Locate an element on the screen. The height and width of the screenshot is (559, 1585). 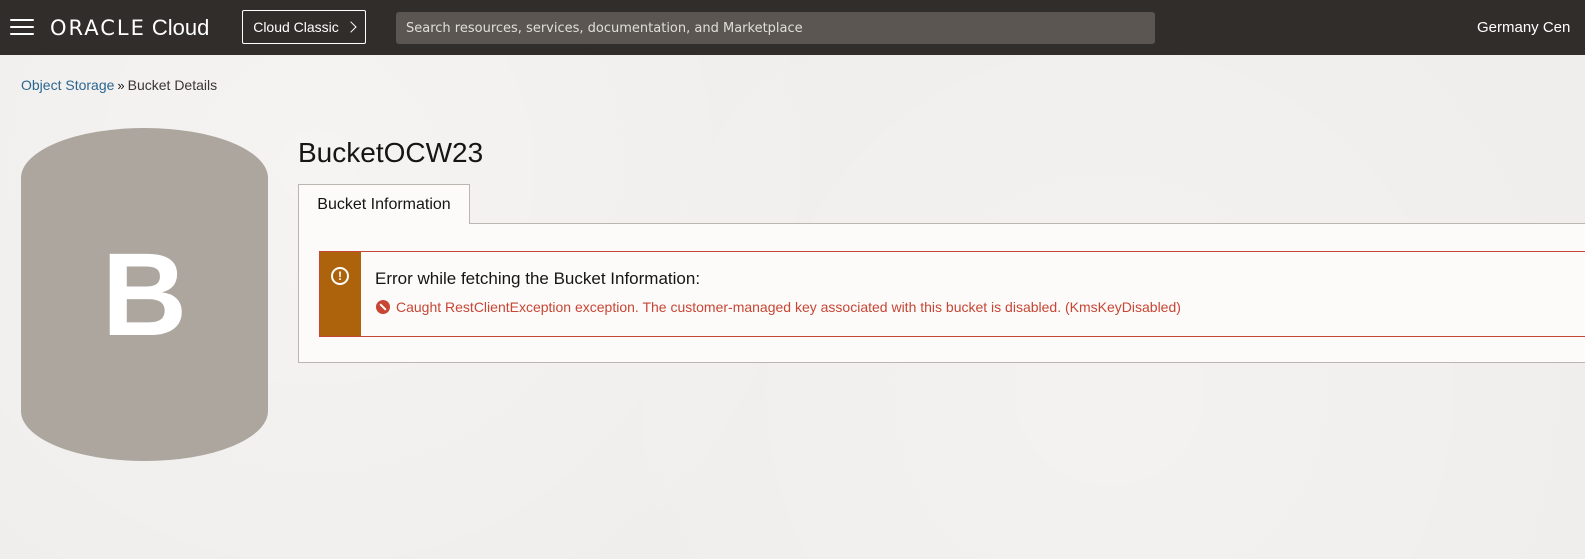
alert-accent-bar: ! is located at coordinates (340, 294).